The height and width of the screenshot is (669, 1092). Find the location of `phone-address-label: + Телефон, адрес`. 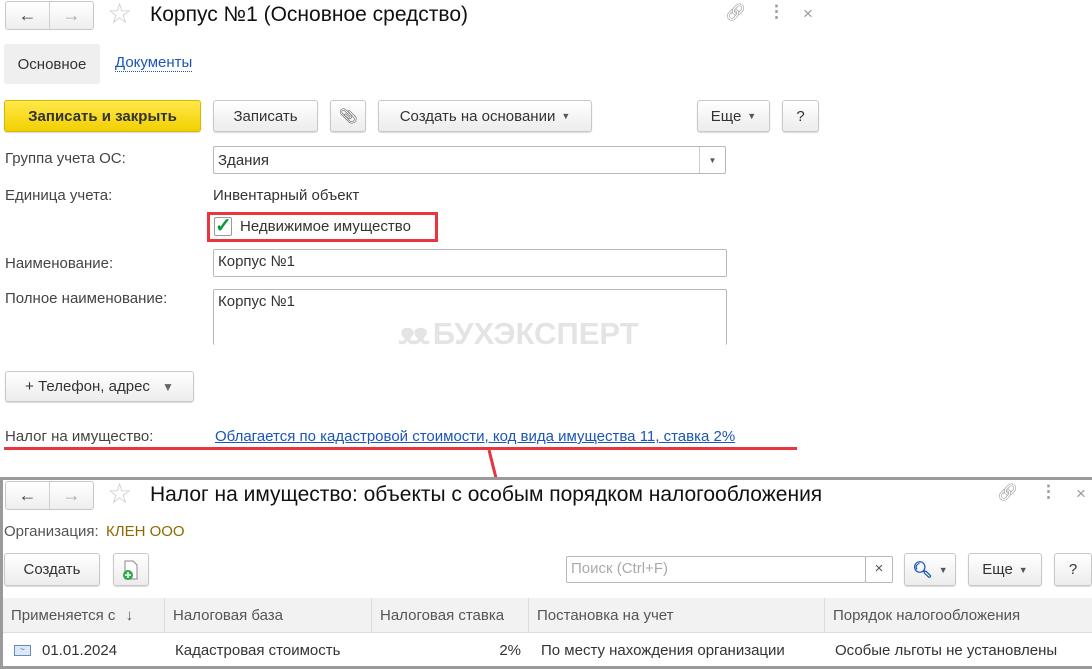

phone-address-label: + Телефон, адрес is located at coordinates (87, 386).